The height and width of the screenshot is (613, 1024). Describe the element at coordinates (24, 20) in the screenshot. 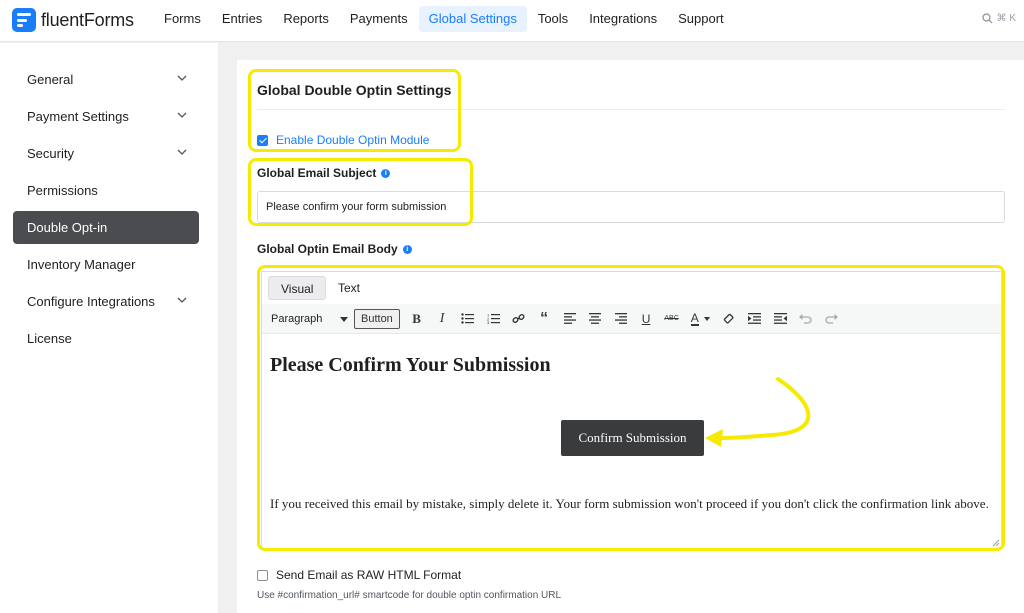

I see `fluentforms-logo-icon` at that location.